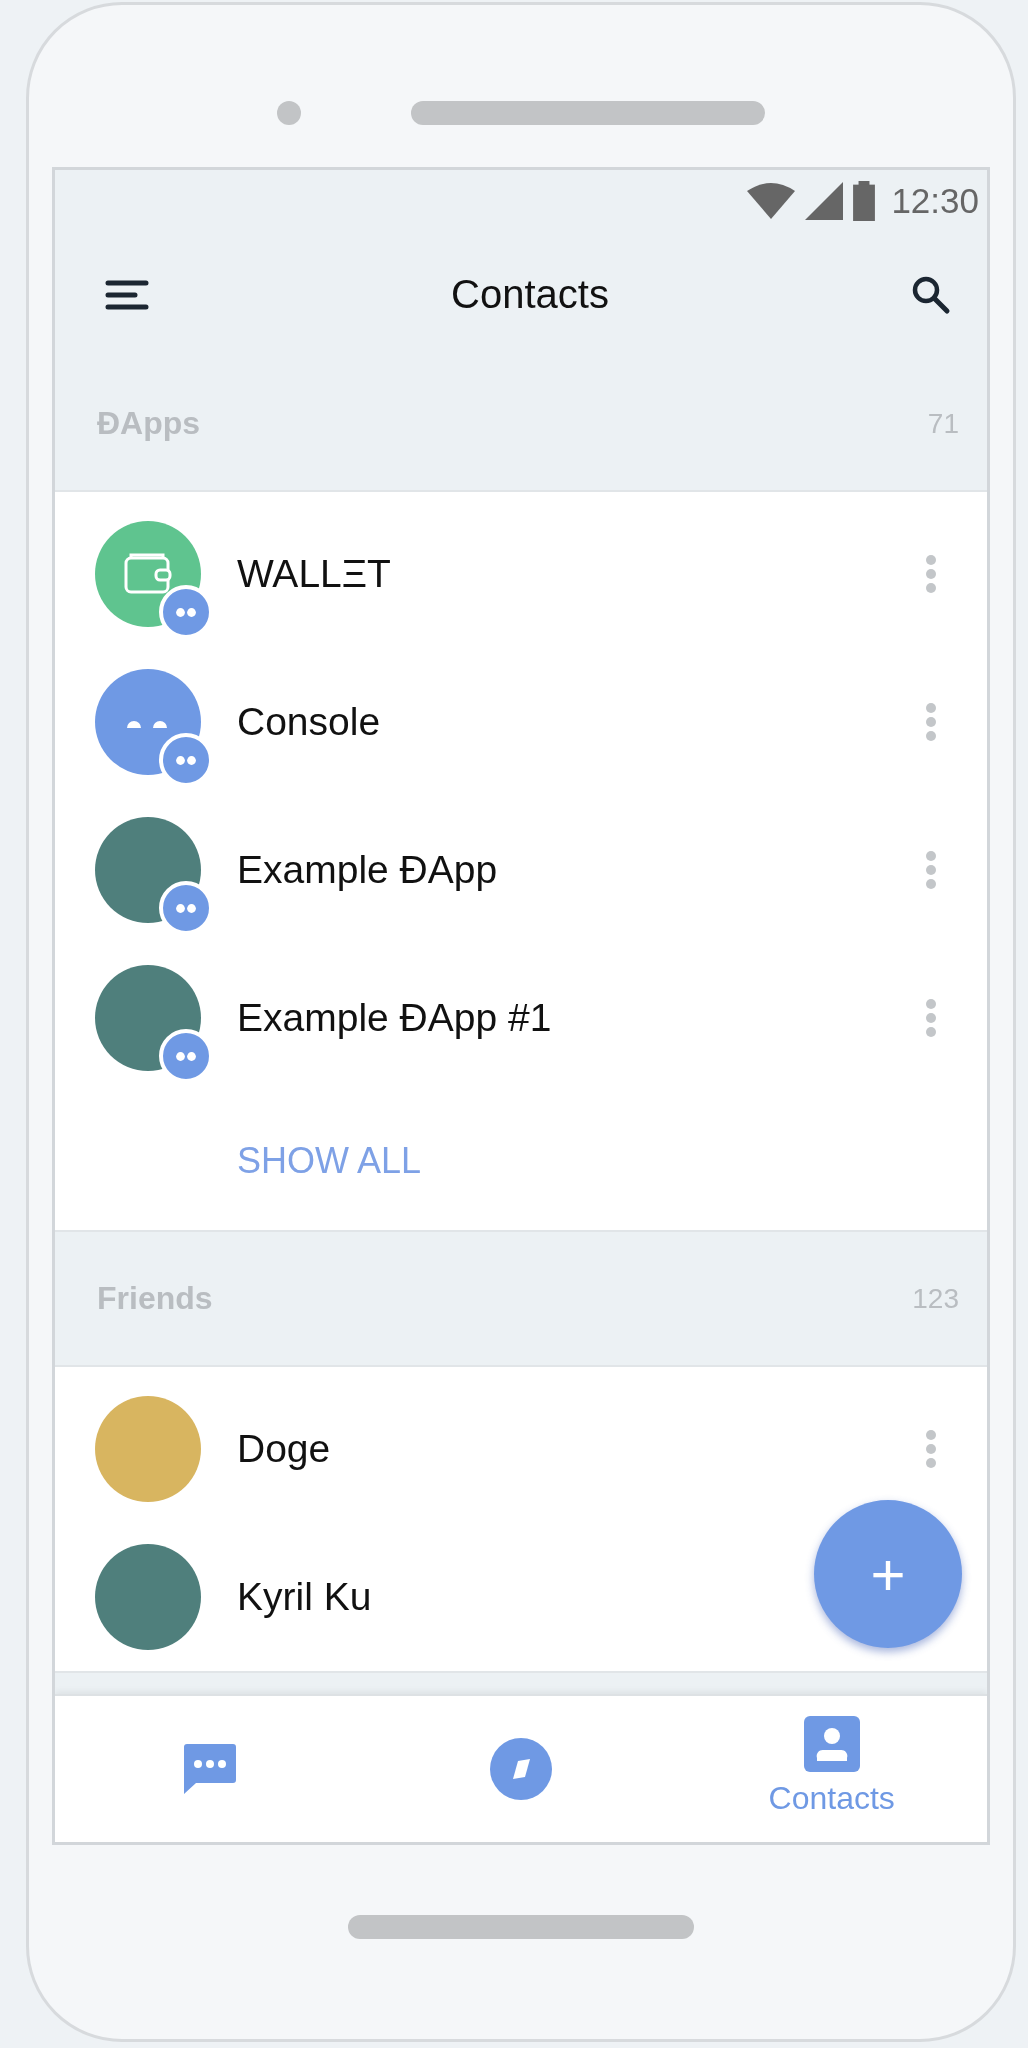 Image resolution: width=1028 pixels, height=2048 pixels. What do you see at coordinates (394, 1018) in the screenshot?
I see `contact-name: Example ĐApp #1` at bounding box center [394, 1018].